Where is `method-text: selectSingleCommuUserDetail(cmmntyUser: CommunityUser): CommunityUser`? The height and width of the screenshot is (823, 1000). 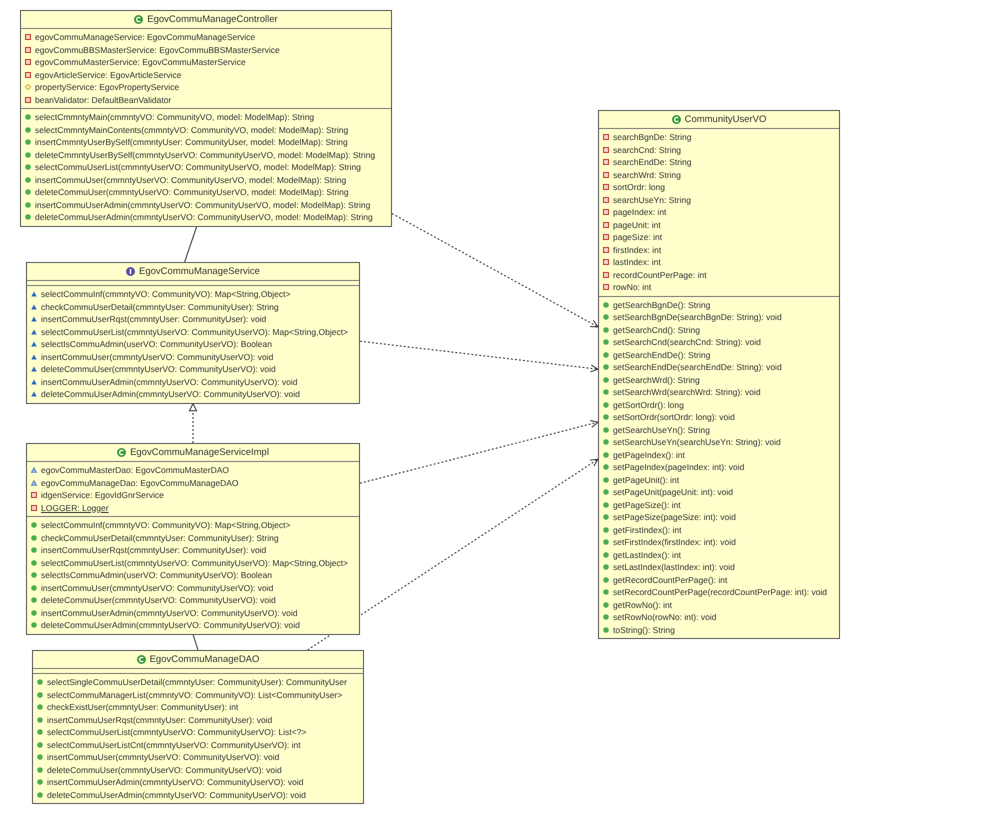
method-text: selectSingleCommuUserDetail(cmmntyUser: CommunityUser): CommunityUser is located at coordinates (197, 682).